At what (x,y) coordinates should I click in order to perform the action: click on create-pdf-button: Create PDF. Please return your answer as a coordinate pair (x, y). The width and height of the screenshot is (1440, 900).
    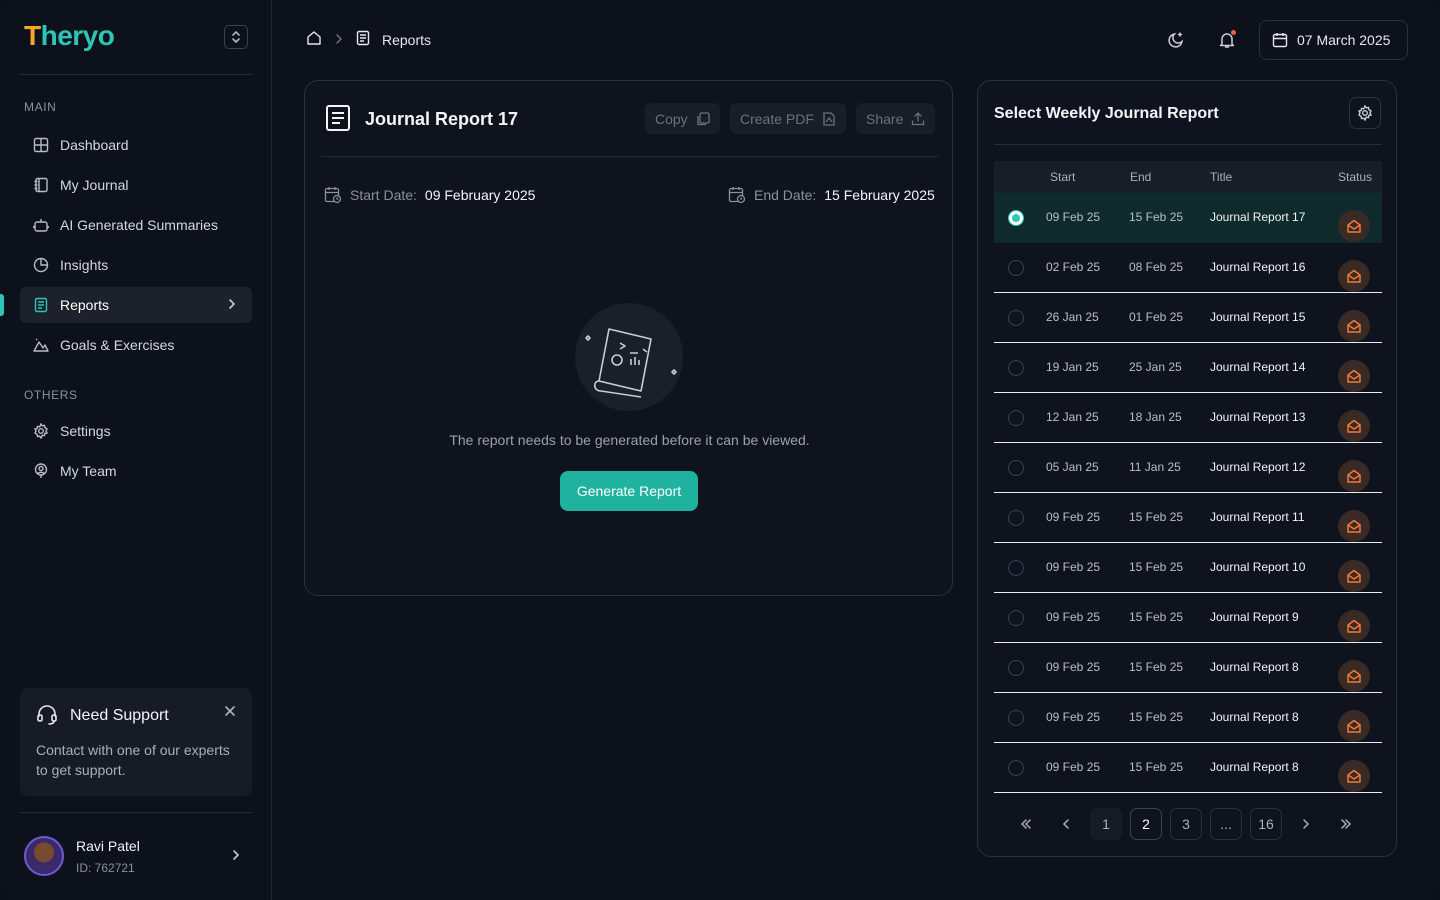
    Looking at the image, I should click on (788, 118).